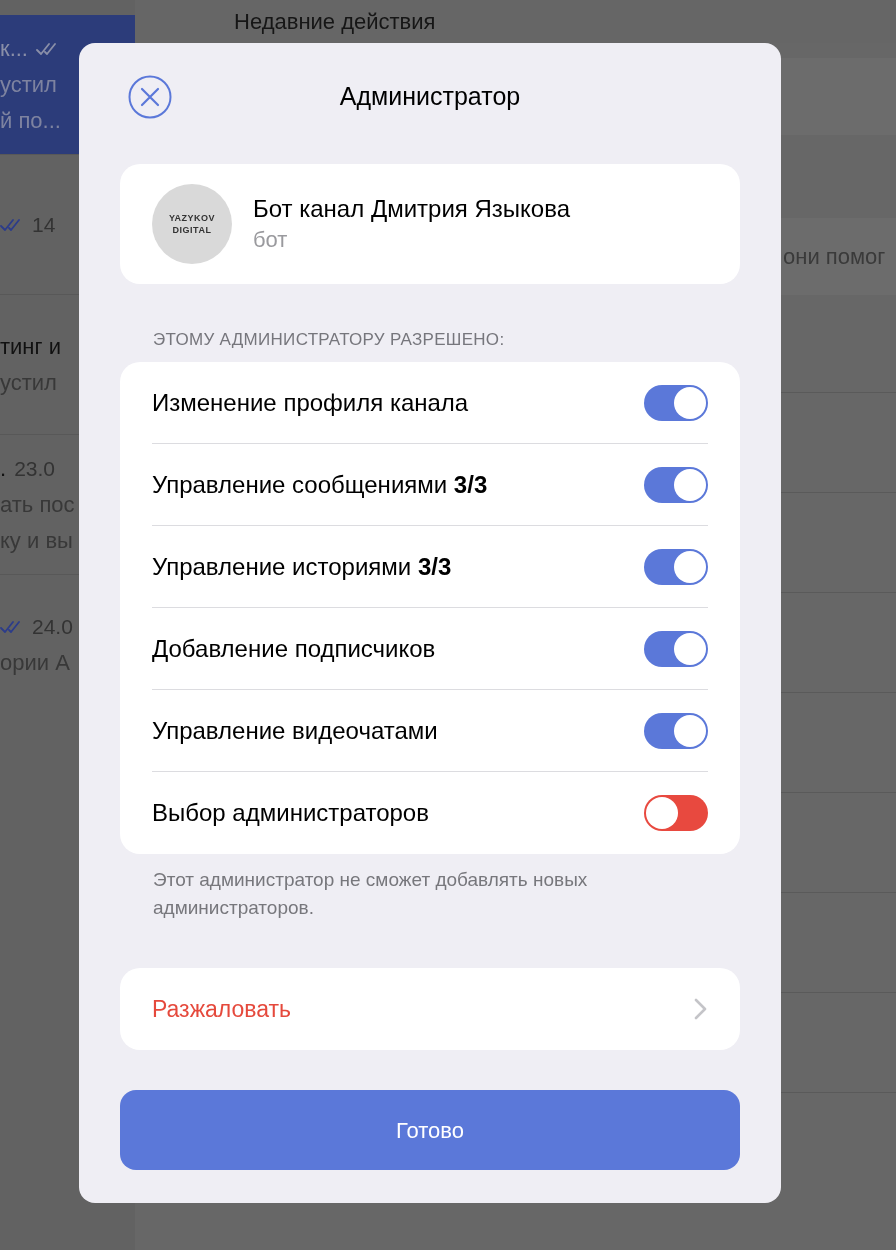 The height and width of the screenshot is (1250, 896). What do you see at coordinates (290, 813) in the screenshot?
I see `permission-label: Выбор администраторов` at bounding box center [290, 813].